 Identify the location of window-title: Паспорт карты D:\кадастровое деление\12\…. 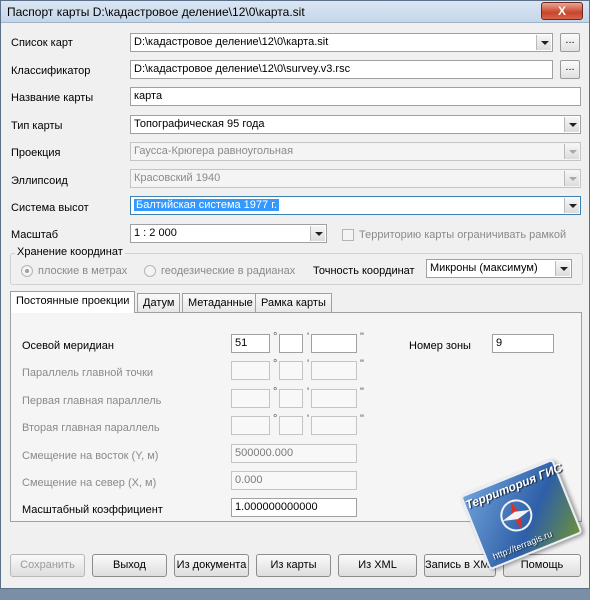
(156, 12).